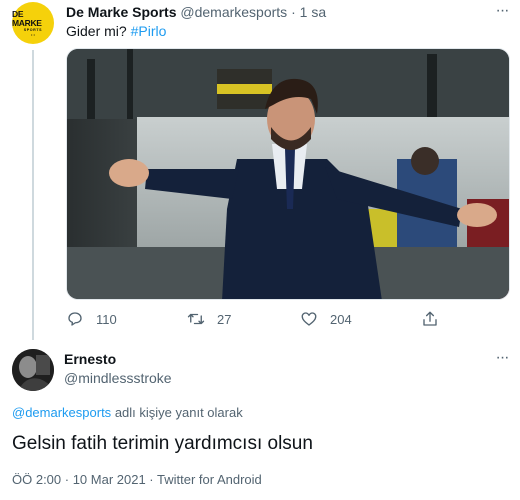  I want to click on replying-to-line: @demarkesports adlı kişiye yanıt olarak, so click(127, 412).